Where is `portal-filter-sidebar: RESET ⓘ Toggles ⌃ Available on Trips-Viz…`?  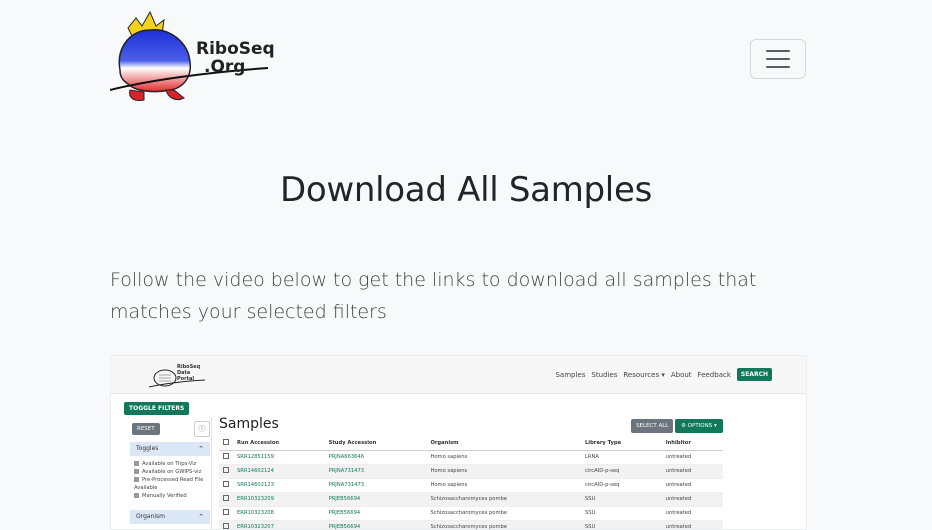
portal-filter-sidebar: RESET ⓘ Toggles ⌃ Available on Trips-Viz… is located at coordinates (168, 473).